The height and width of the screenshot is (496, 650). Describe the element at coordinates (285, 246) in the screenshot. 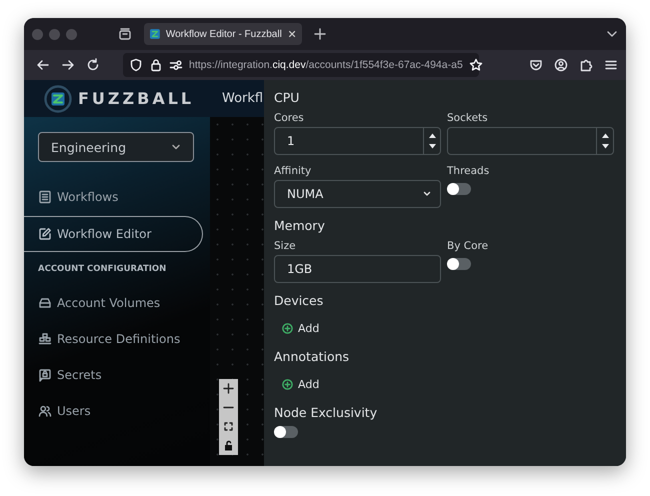

I see `field-label: Size` at that location.